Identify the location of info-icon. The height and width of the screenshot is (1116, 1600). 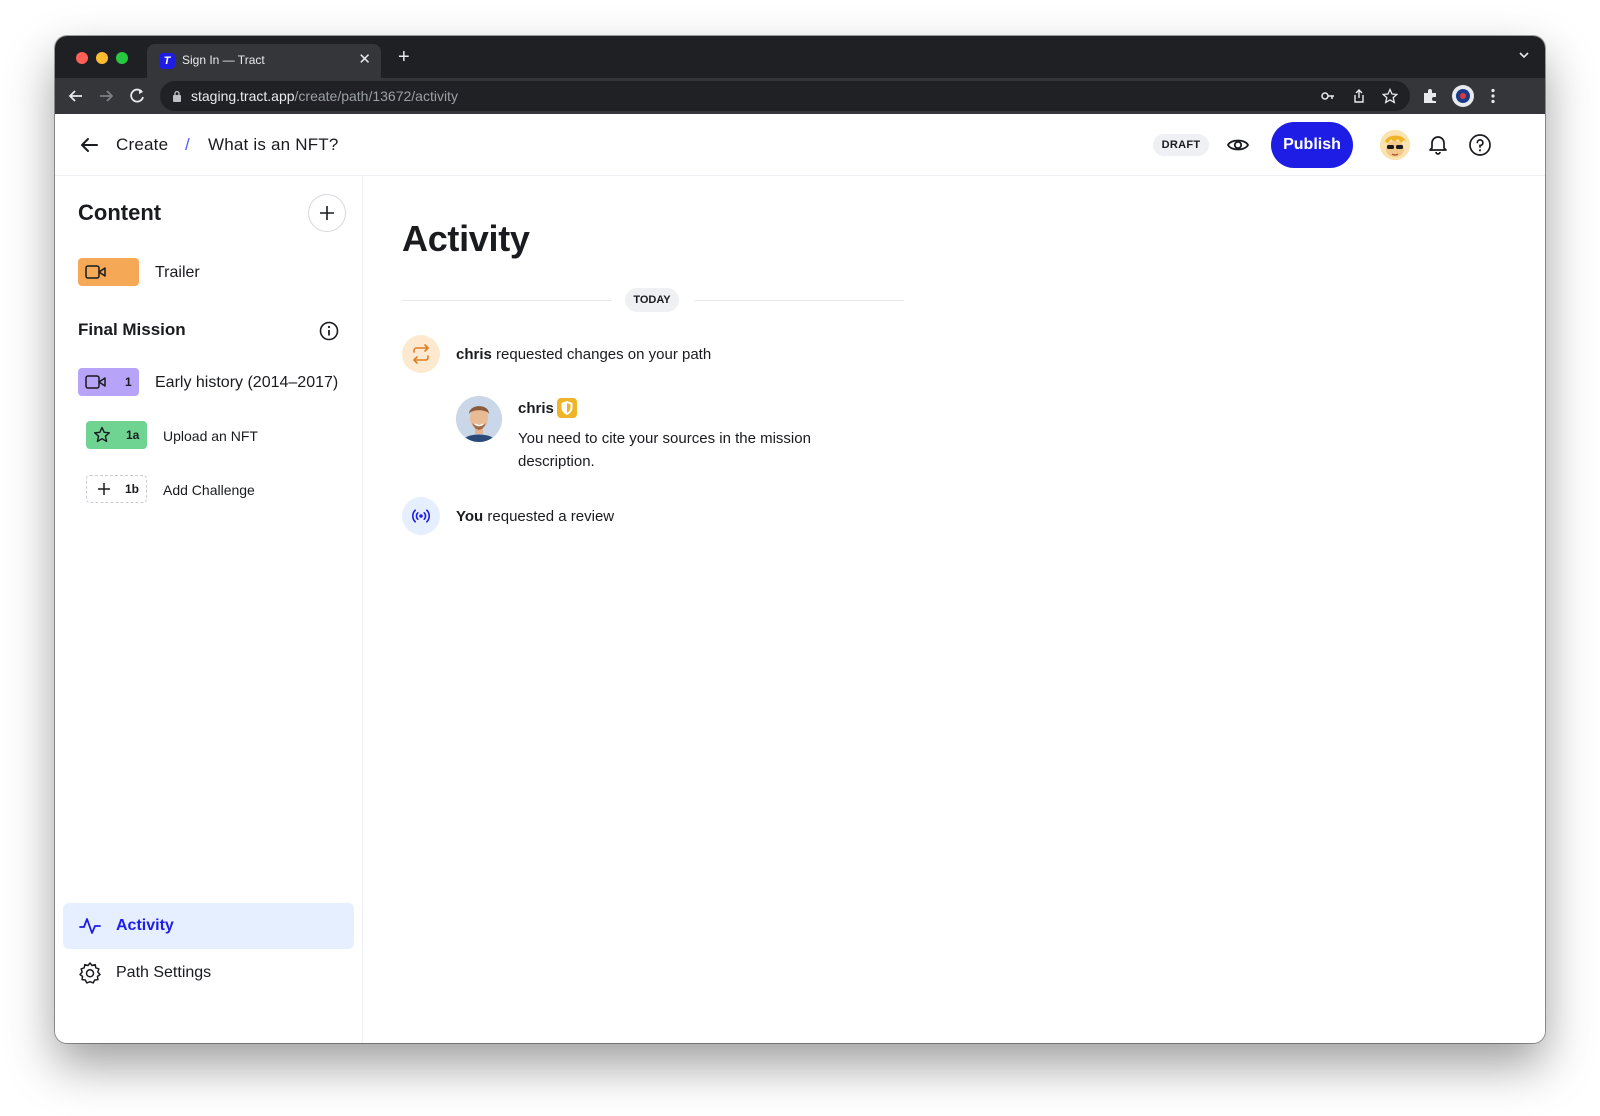
(329, 331).